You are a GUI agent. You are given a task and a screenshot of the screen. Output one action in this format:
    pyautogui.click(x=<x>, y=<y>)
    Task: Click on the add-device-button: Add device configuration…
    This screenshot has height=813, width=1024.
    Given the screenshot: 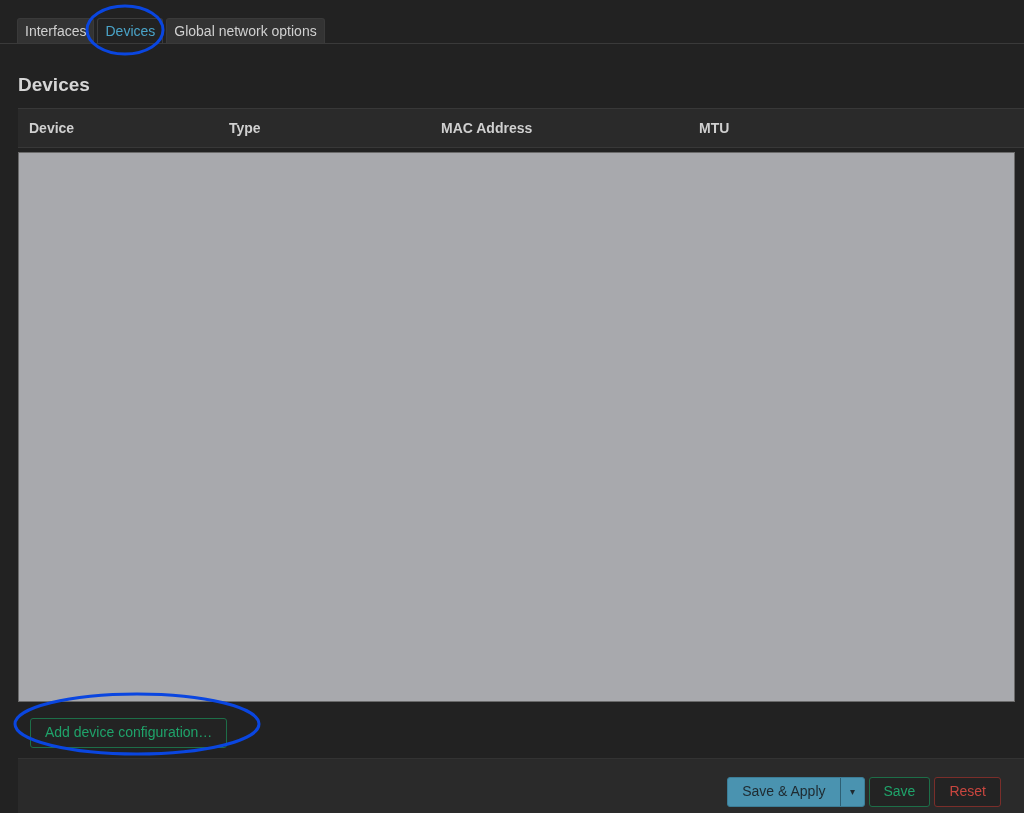 What is the action you would take?
    pyautogui.click(x=129, y=732)
    